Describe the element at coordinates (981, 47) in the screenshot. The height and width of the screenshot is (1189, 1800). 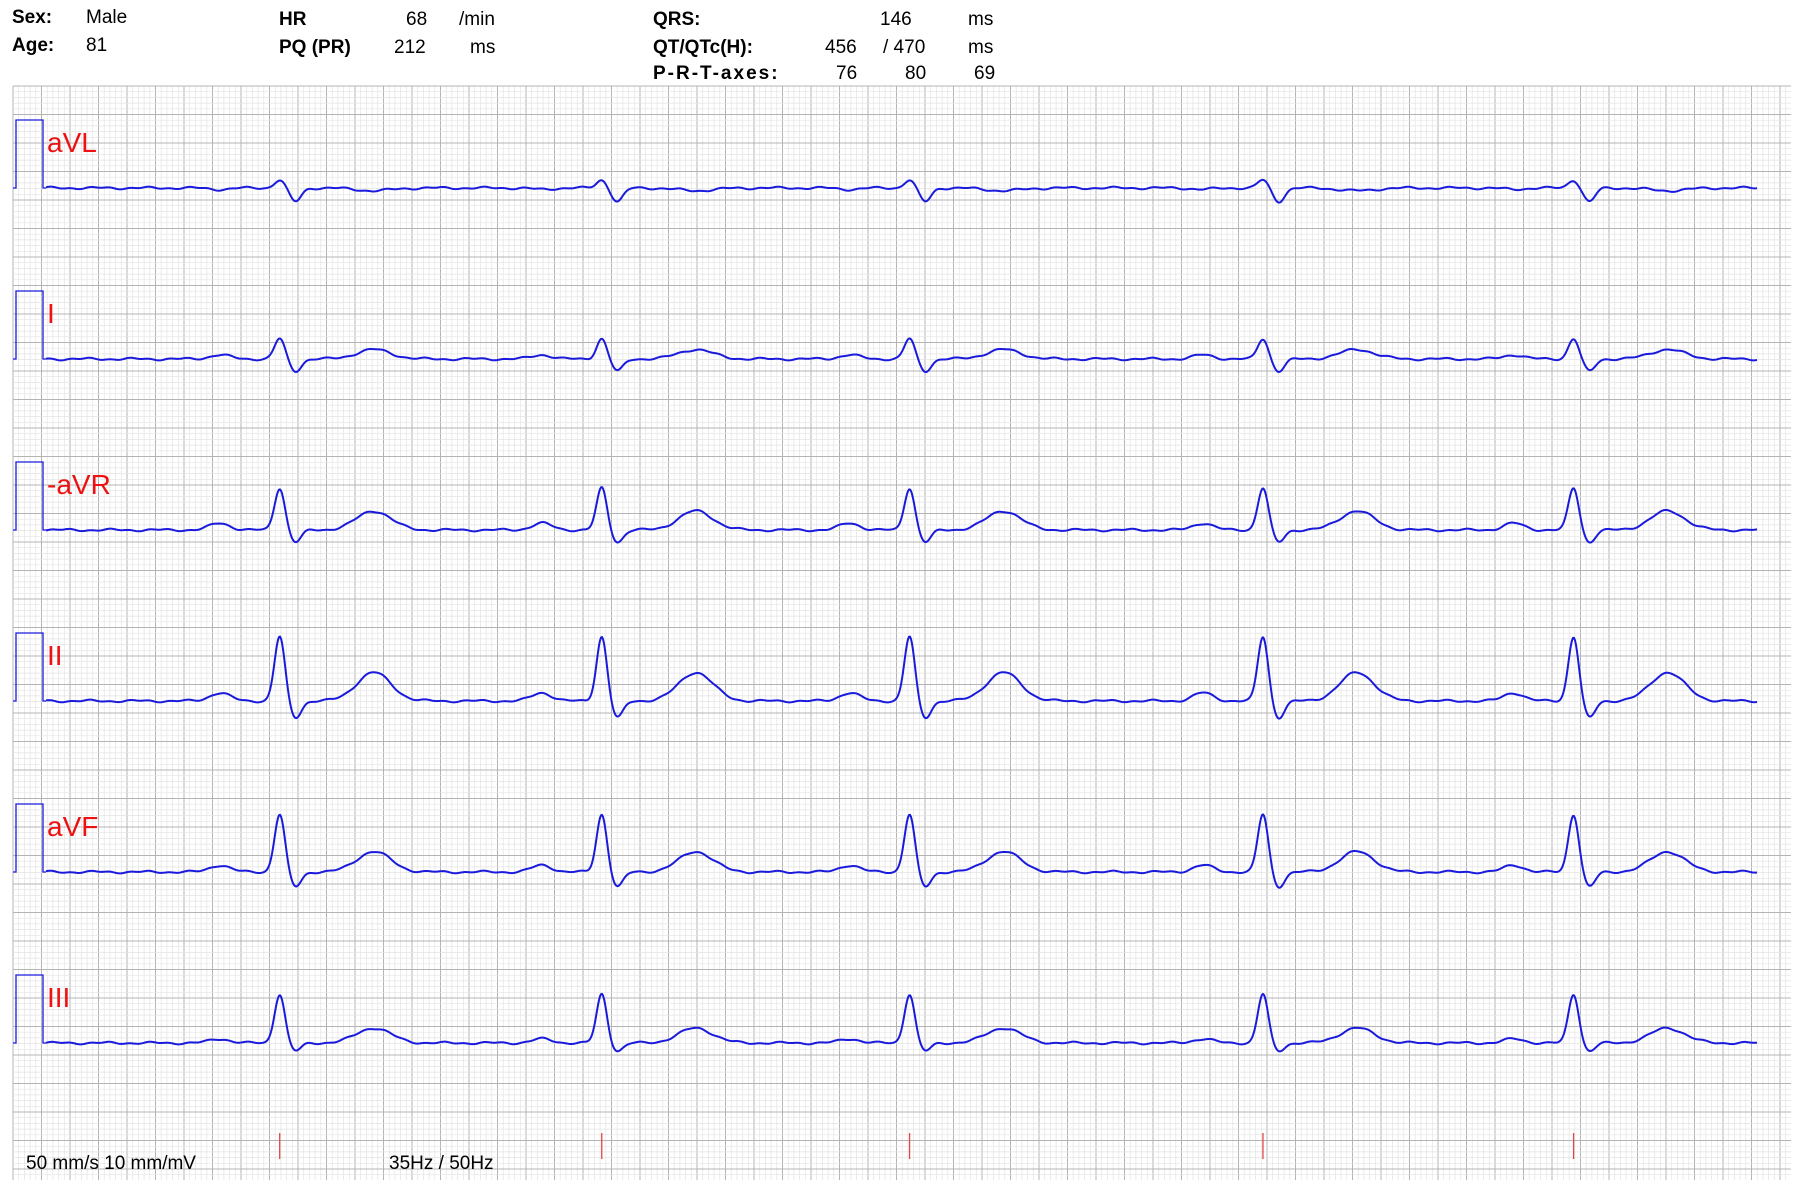
I see `qt-unit: ms` at that location.